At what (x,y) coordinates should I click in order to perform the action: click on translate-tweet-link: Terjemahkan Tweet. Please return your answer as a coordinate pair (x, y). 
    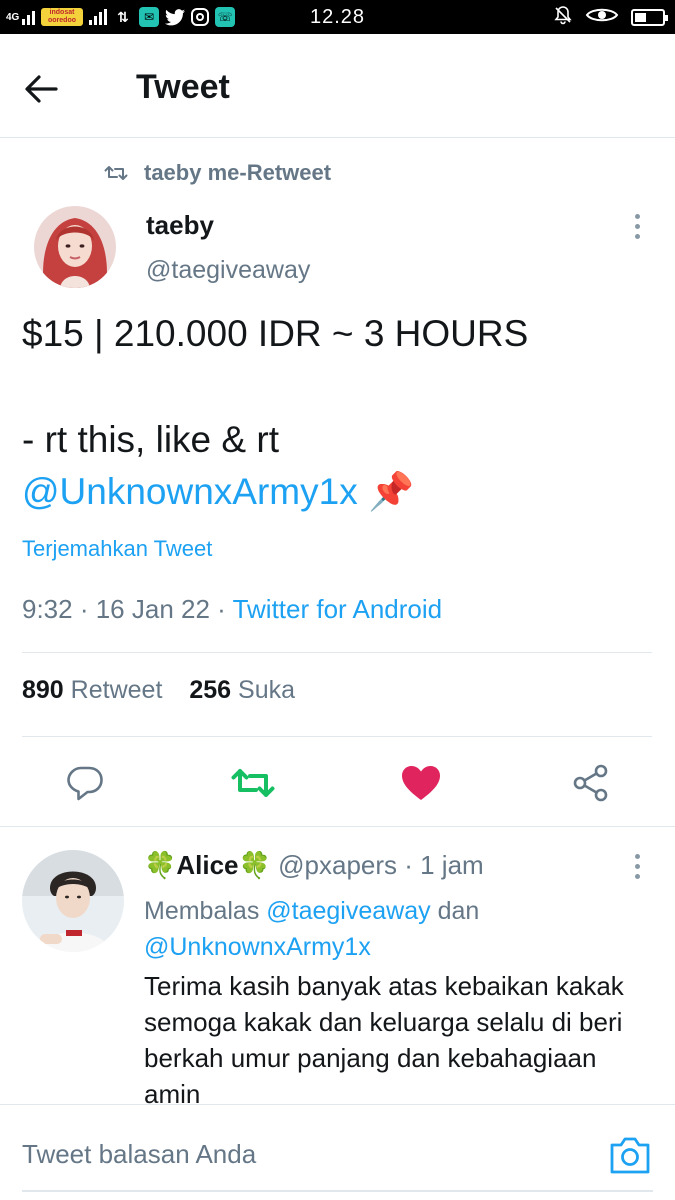
    Looking at the image, I should click on (117, 549).